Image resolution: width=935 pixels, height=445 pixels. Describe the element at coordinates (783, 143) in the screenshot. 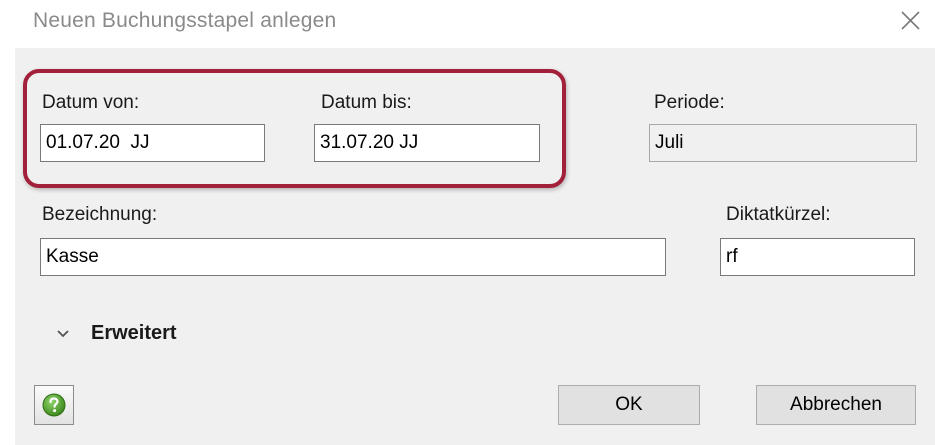

I see `periode-field` at that location.